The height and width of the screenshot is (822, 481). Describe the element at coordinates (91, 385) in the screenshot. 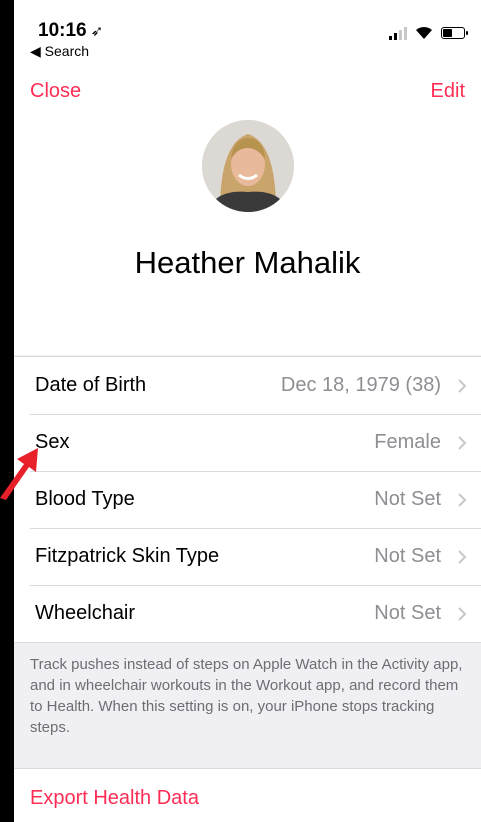

I see `row-label: Date of Birth` at that location.